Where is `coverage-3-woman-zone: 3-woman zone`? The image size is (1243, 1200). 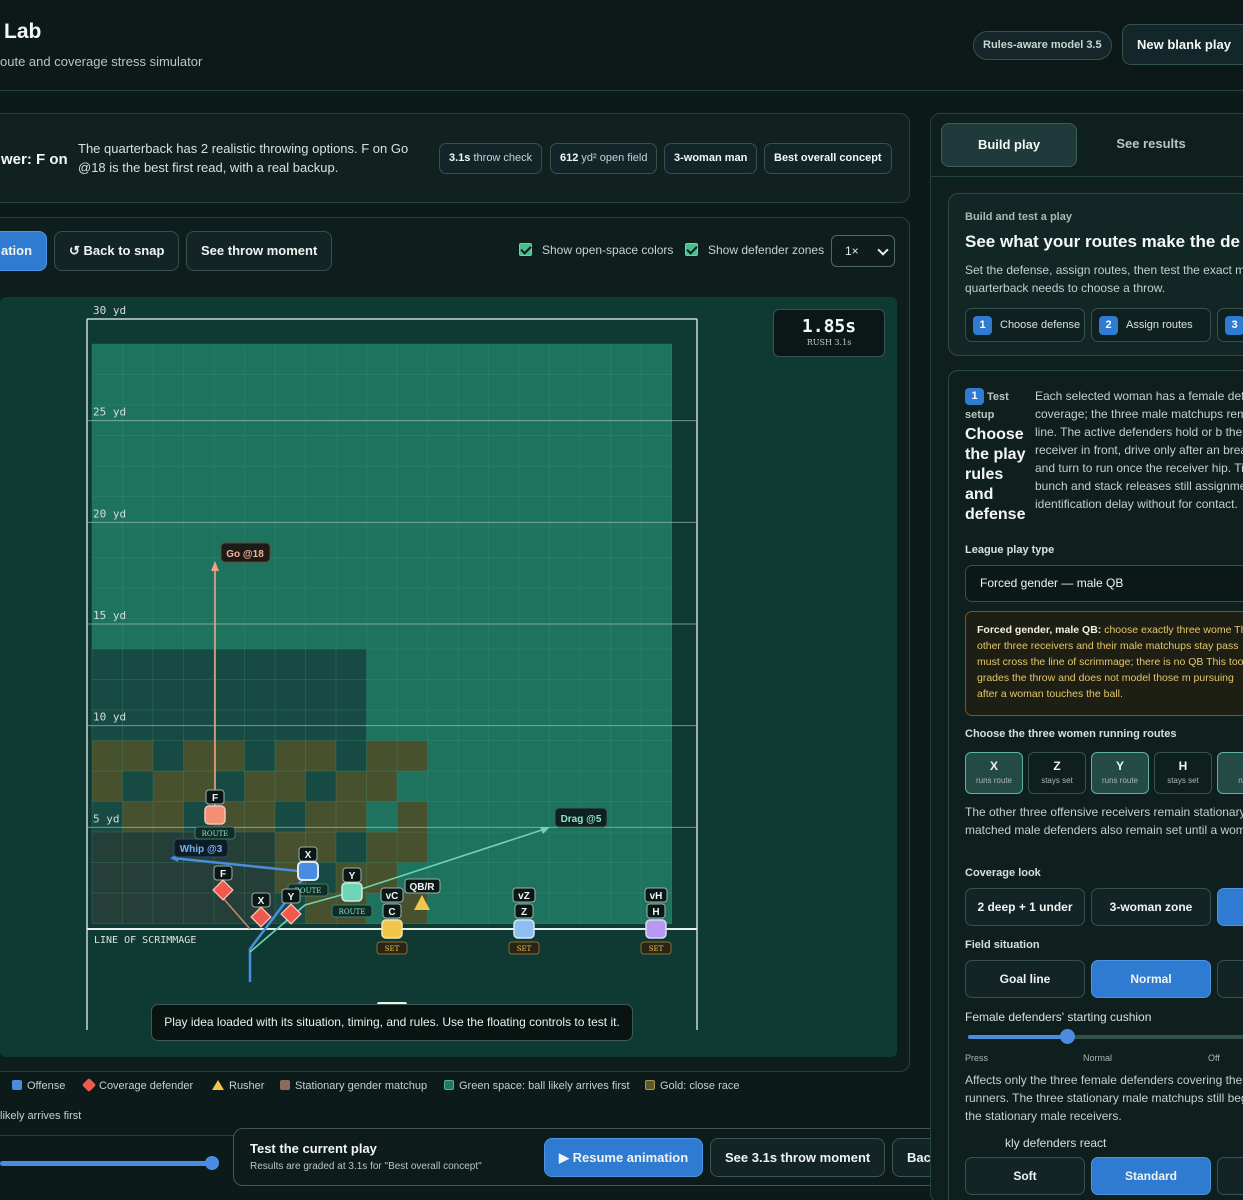 coverage-3-woman-zone: 3-woman zone is located at coordinates (1151, 907).